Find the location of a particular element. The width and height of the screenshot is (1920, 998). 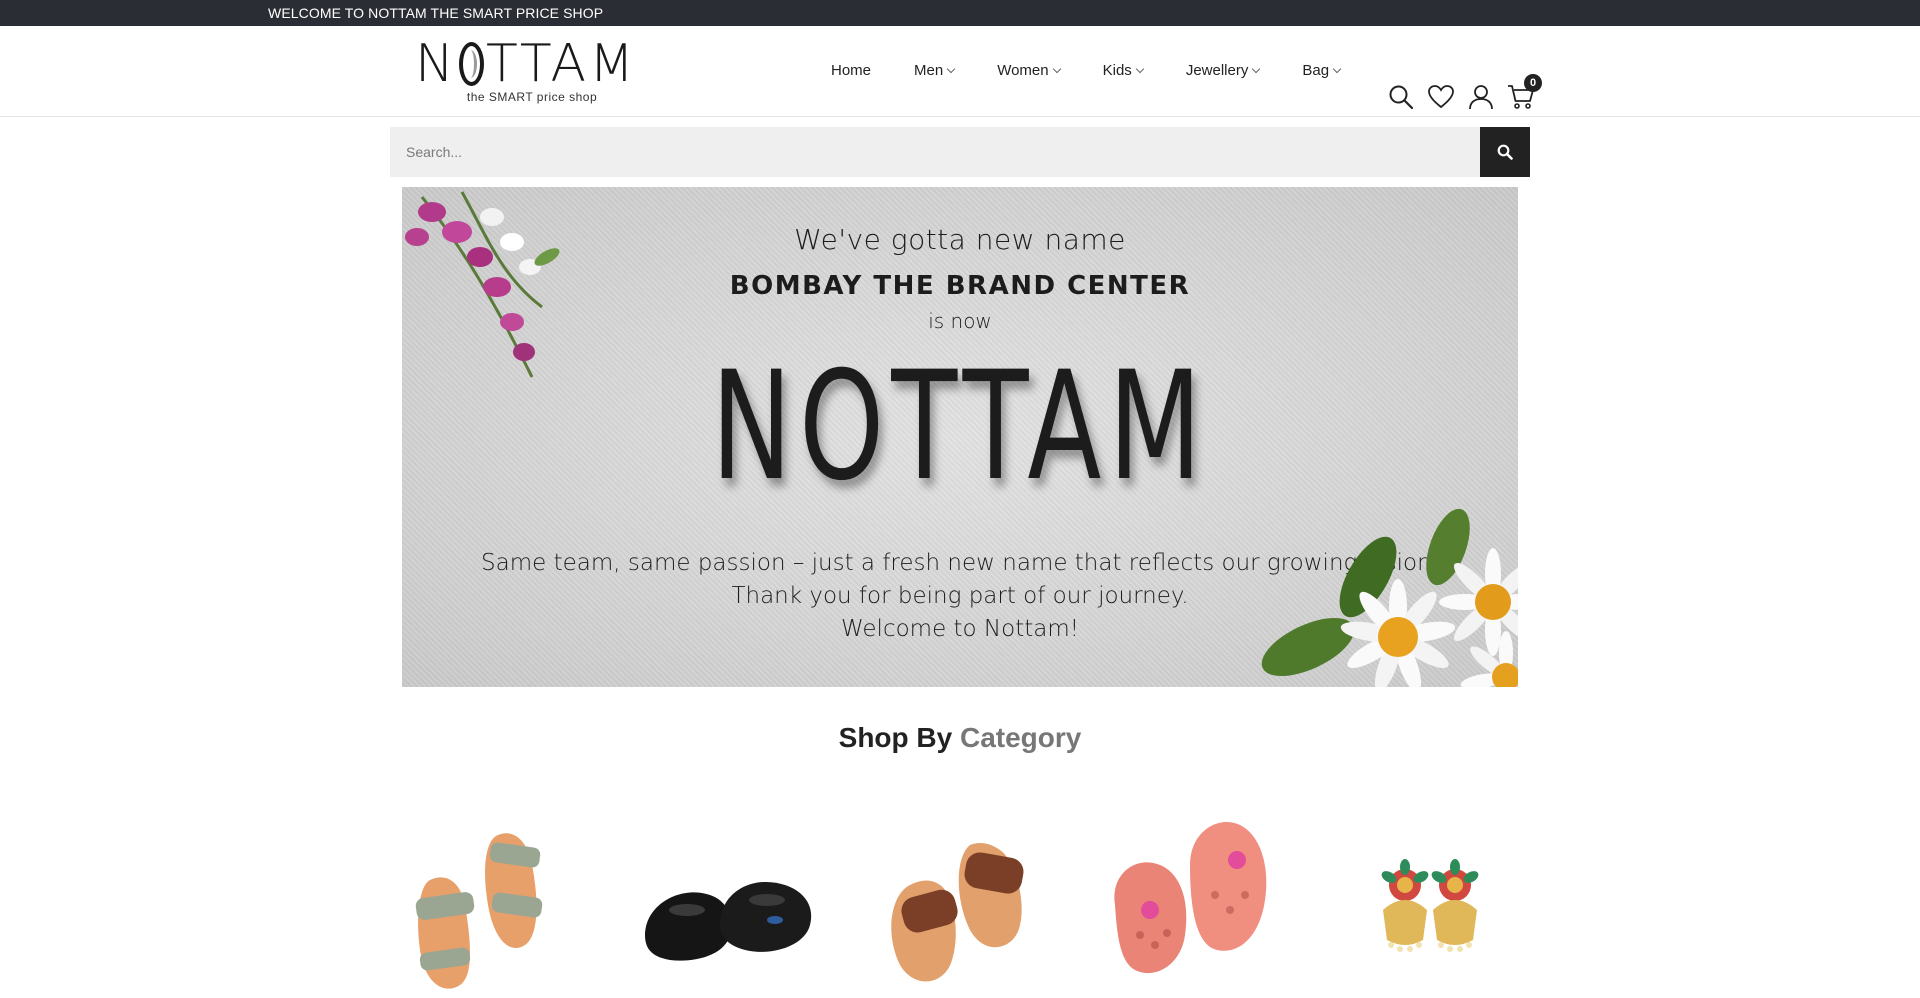

logo-wordmark: N TTAM is located at coordinates (526, 64).